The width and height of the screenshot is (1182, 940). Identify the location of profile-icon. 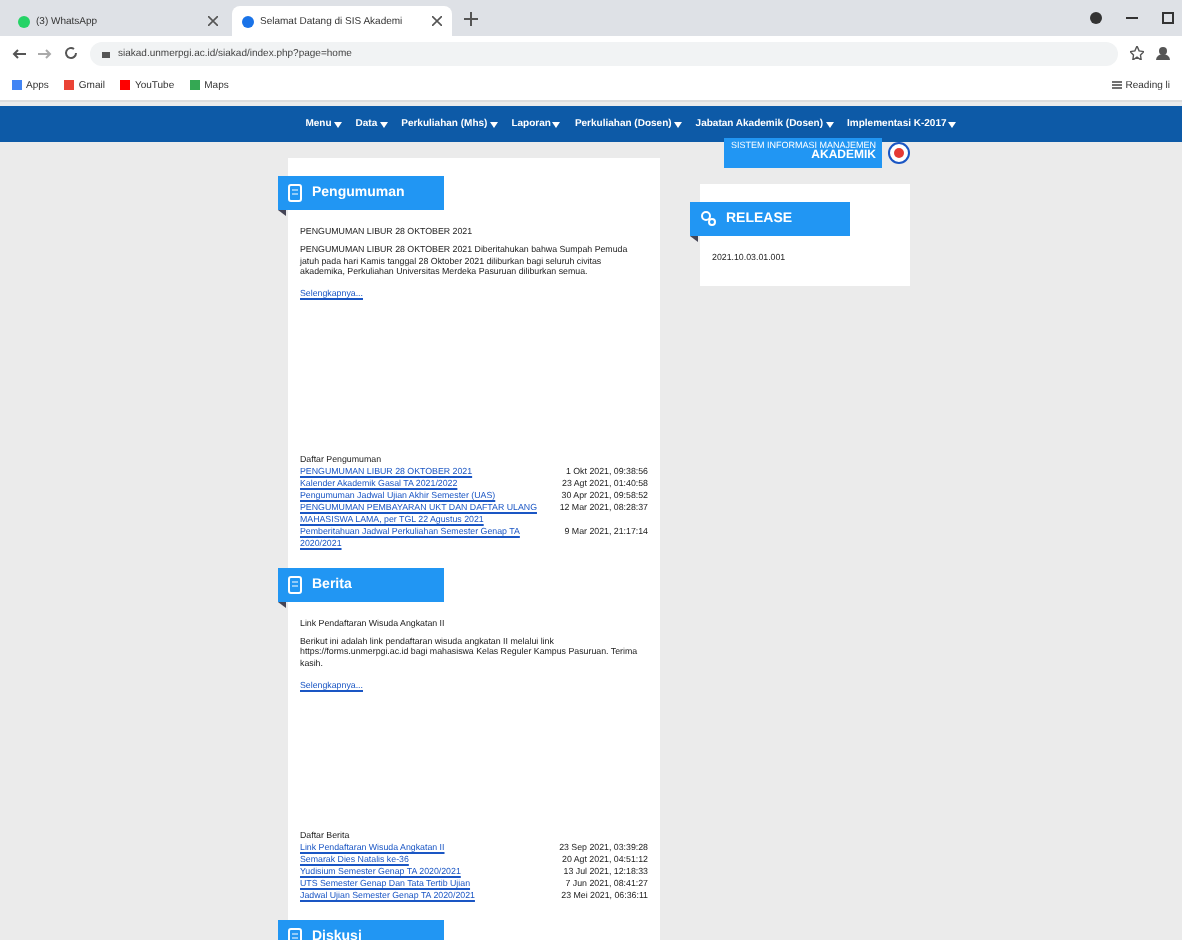
(1096, 18).